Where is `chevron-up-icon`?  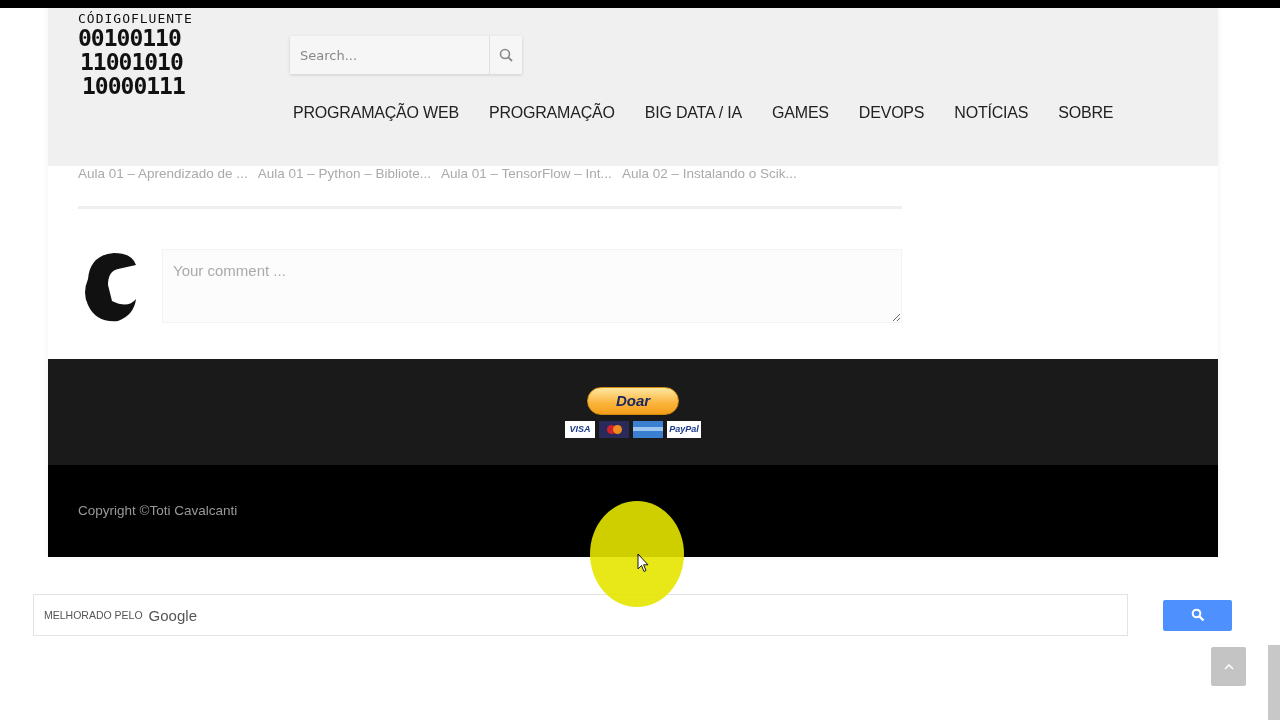
chevron-up-icon is located at coordinates (1228, 666).